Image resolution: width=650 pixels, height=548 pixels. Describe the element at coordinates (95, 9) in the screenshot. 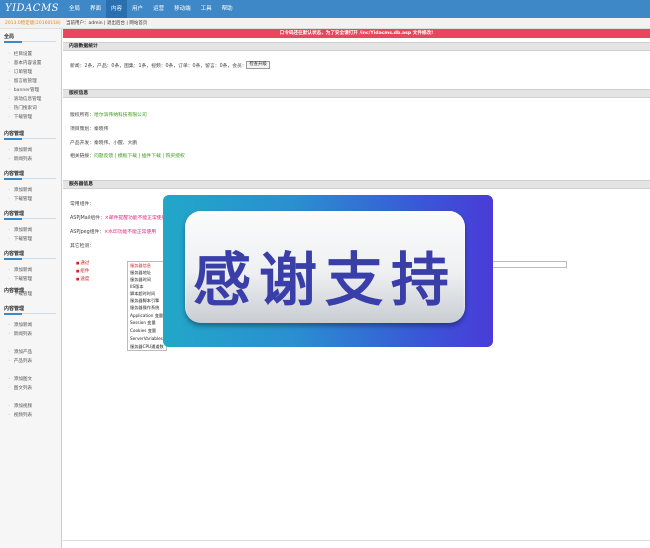

I see `nav-item-interface: 界面` at that location.